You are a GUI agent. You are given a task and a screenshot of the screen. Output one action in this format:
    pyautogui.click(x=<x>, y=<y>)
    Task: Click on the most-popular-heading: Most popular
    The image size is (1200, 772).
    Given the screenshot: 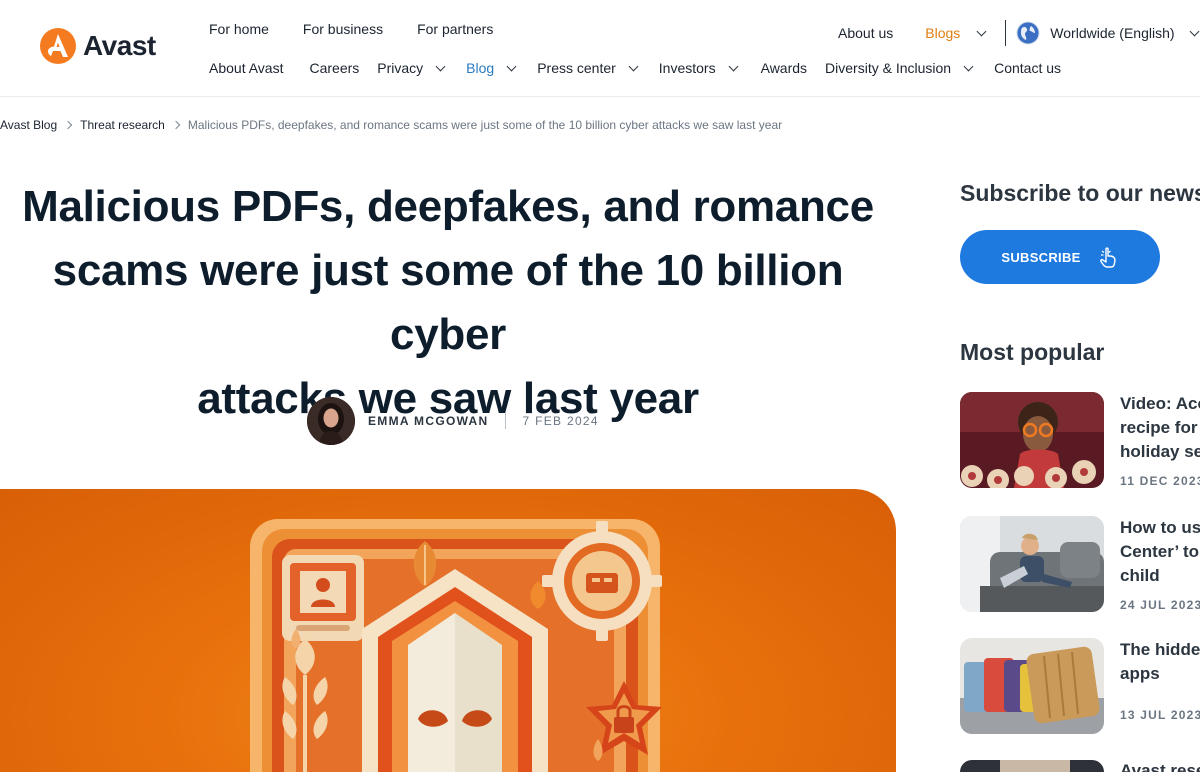 What is the action you would take?
    pyautogui.click(x=1032, y=352)
    